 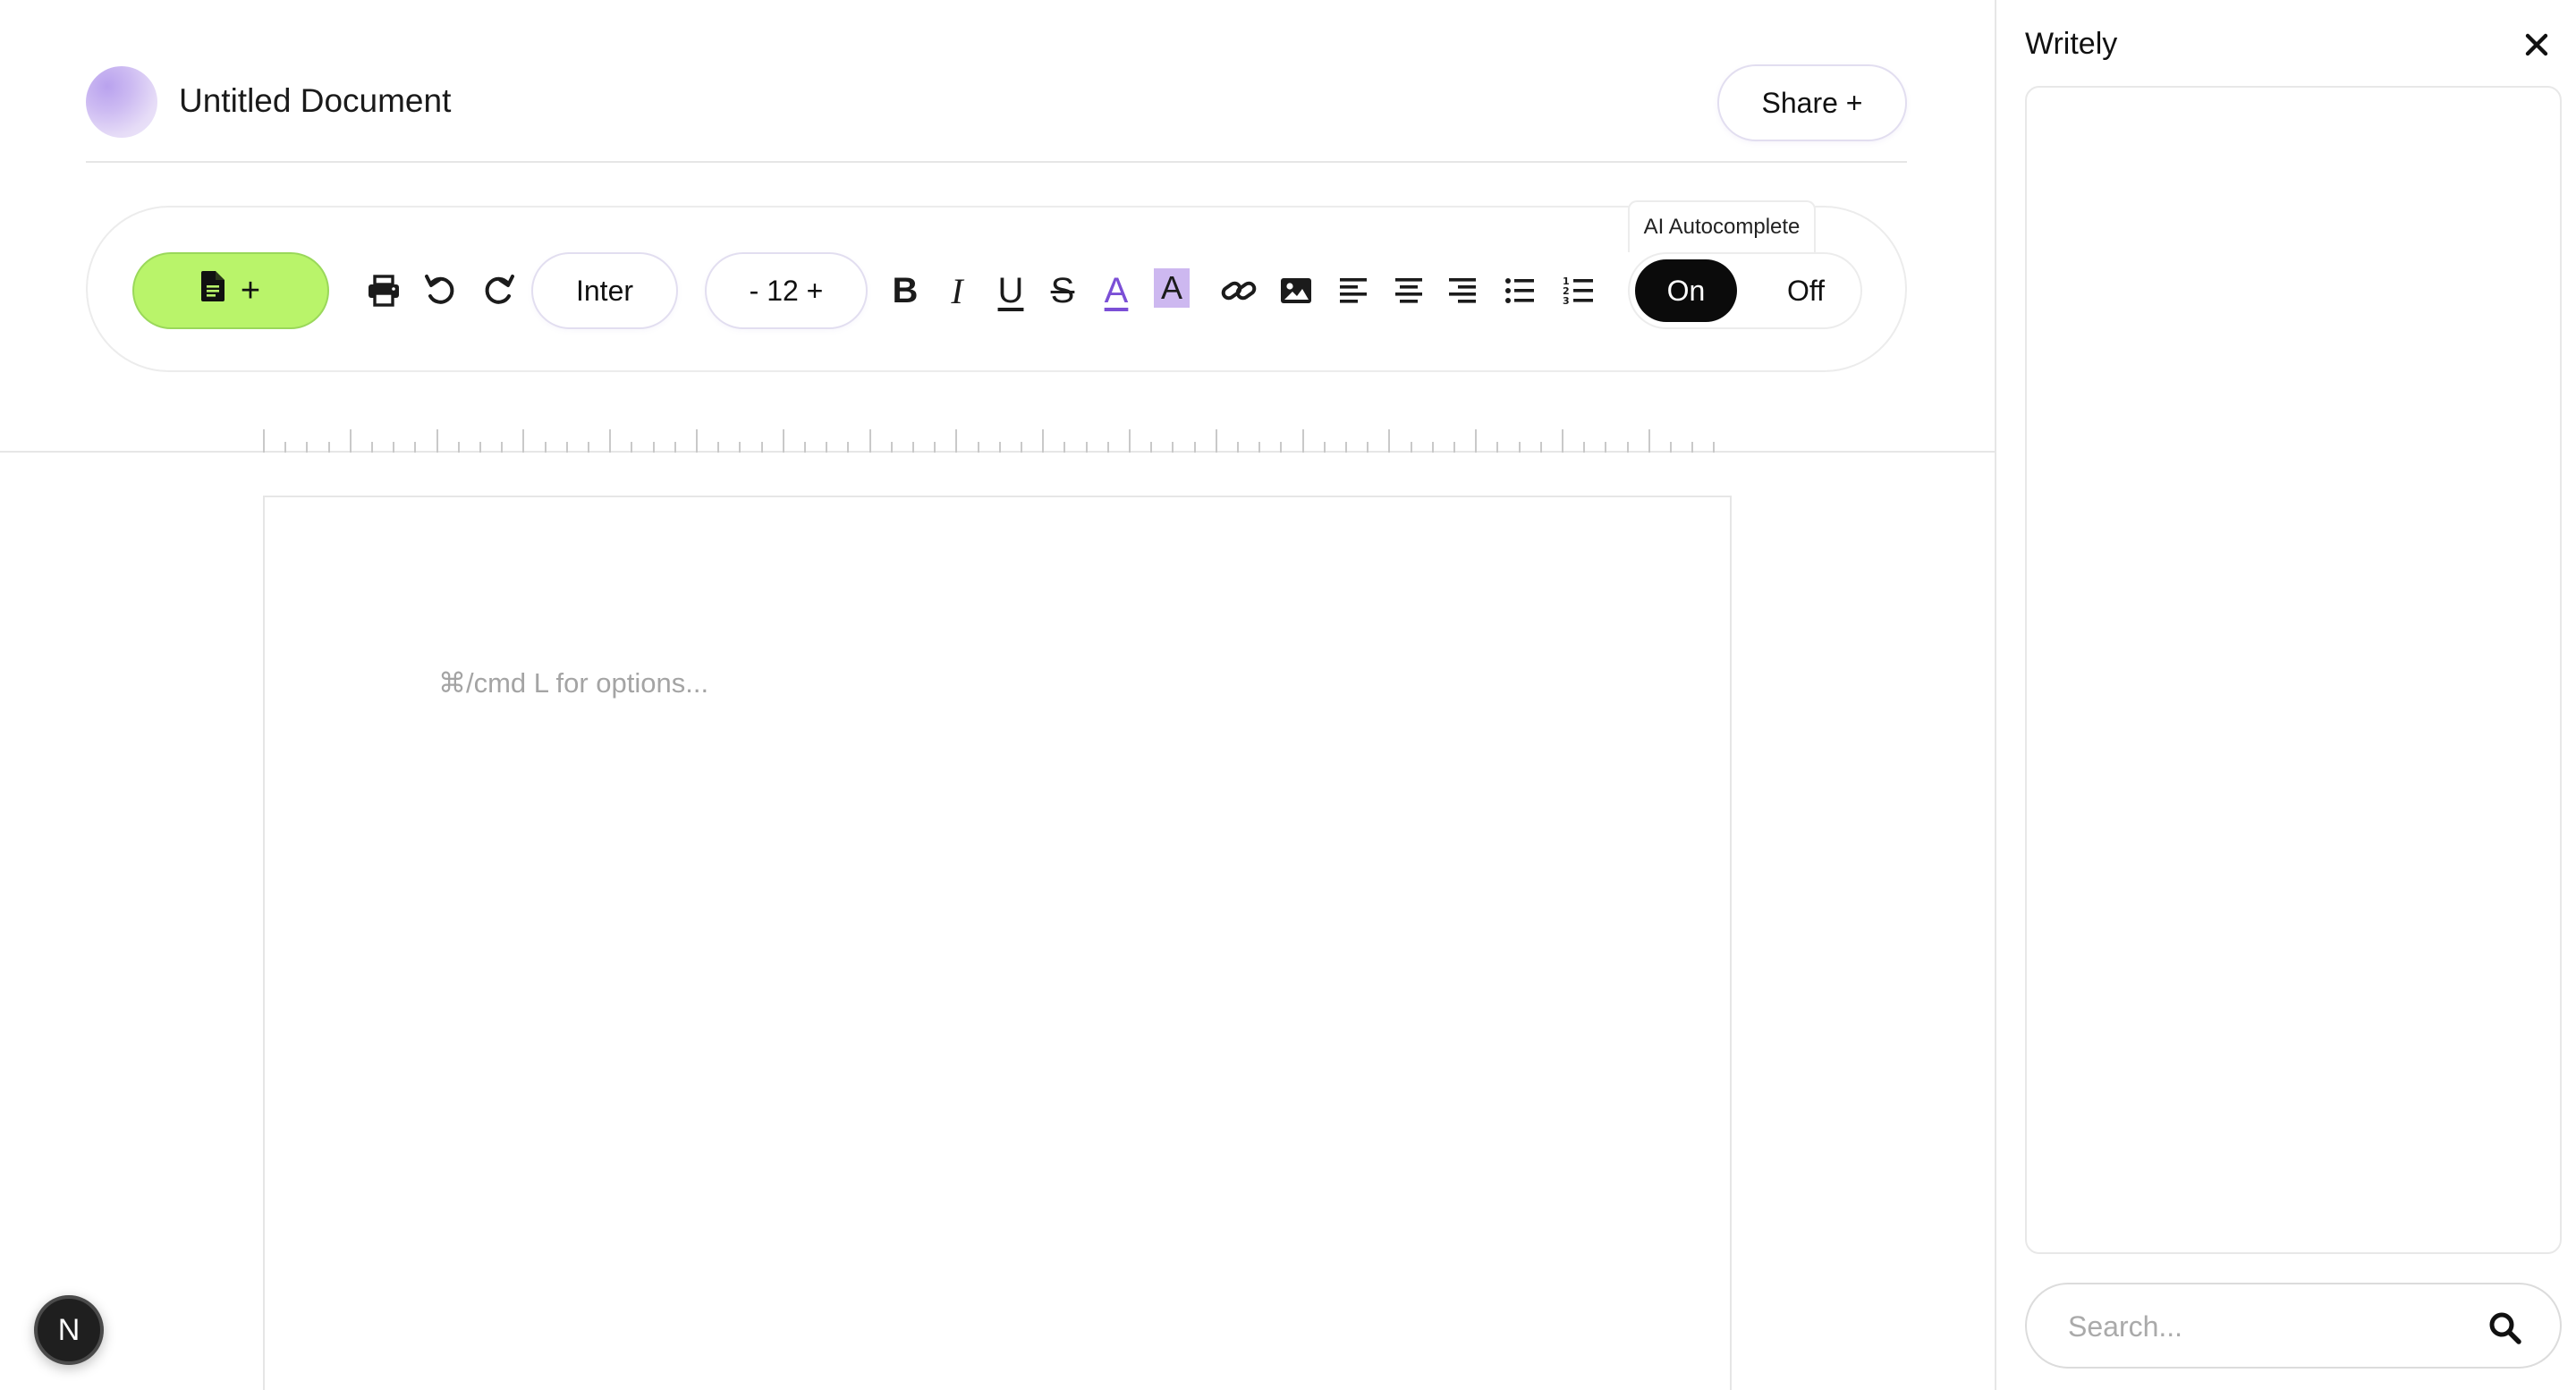 I want to click on strikethrough-button: S, so click(x=1062, y=290).